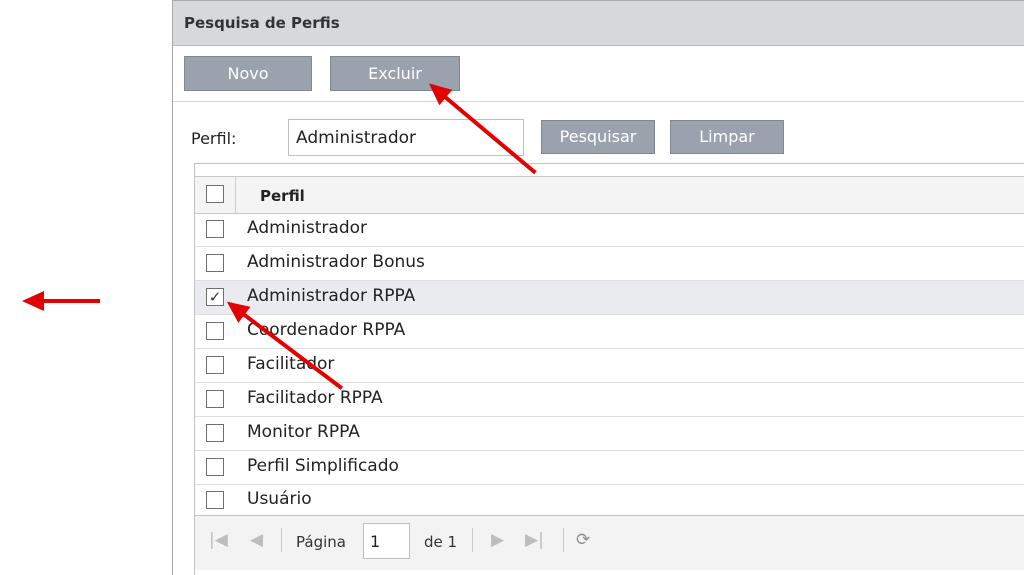 Image resolution: width=1024 pixels, height=575 pixels. What do you see at coordinates (609, 195) in the screenshot?
I see `grid-header: Perfil` at bounding box center [609, 195].